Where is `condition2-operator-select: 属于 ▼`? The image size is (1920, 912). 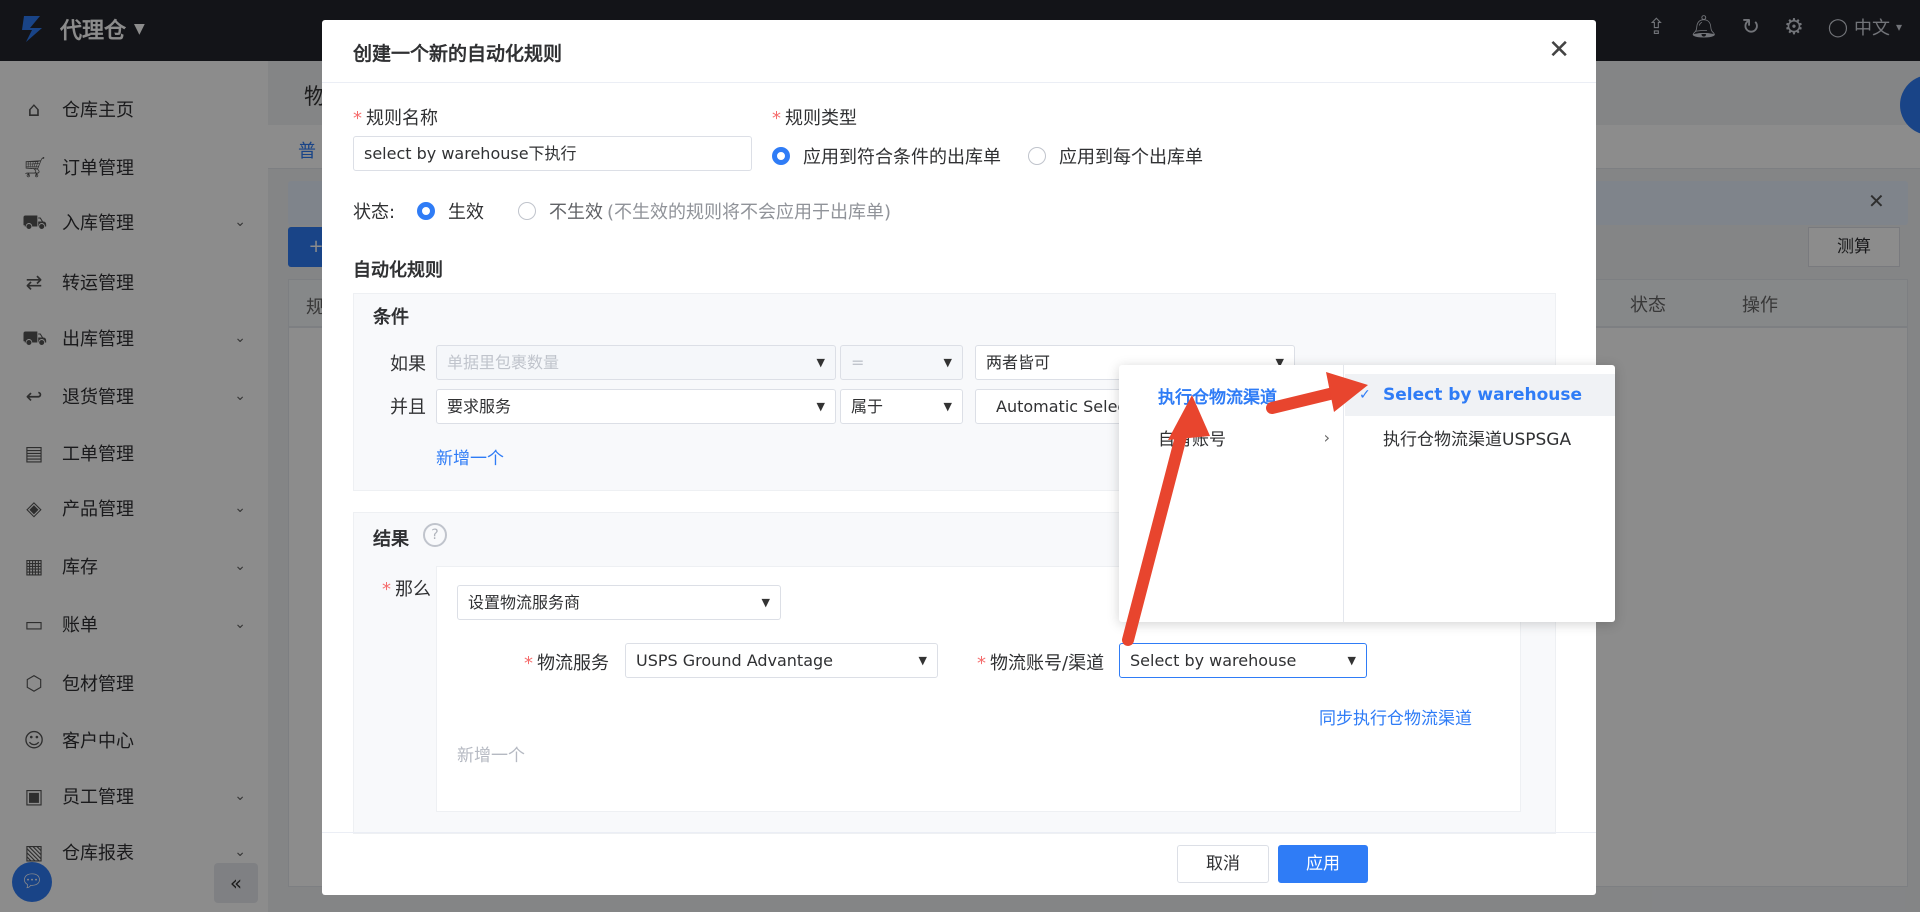 condition2-operator-select: 属于 ▼ is located at coordinates (901, 406).